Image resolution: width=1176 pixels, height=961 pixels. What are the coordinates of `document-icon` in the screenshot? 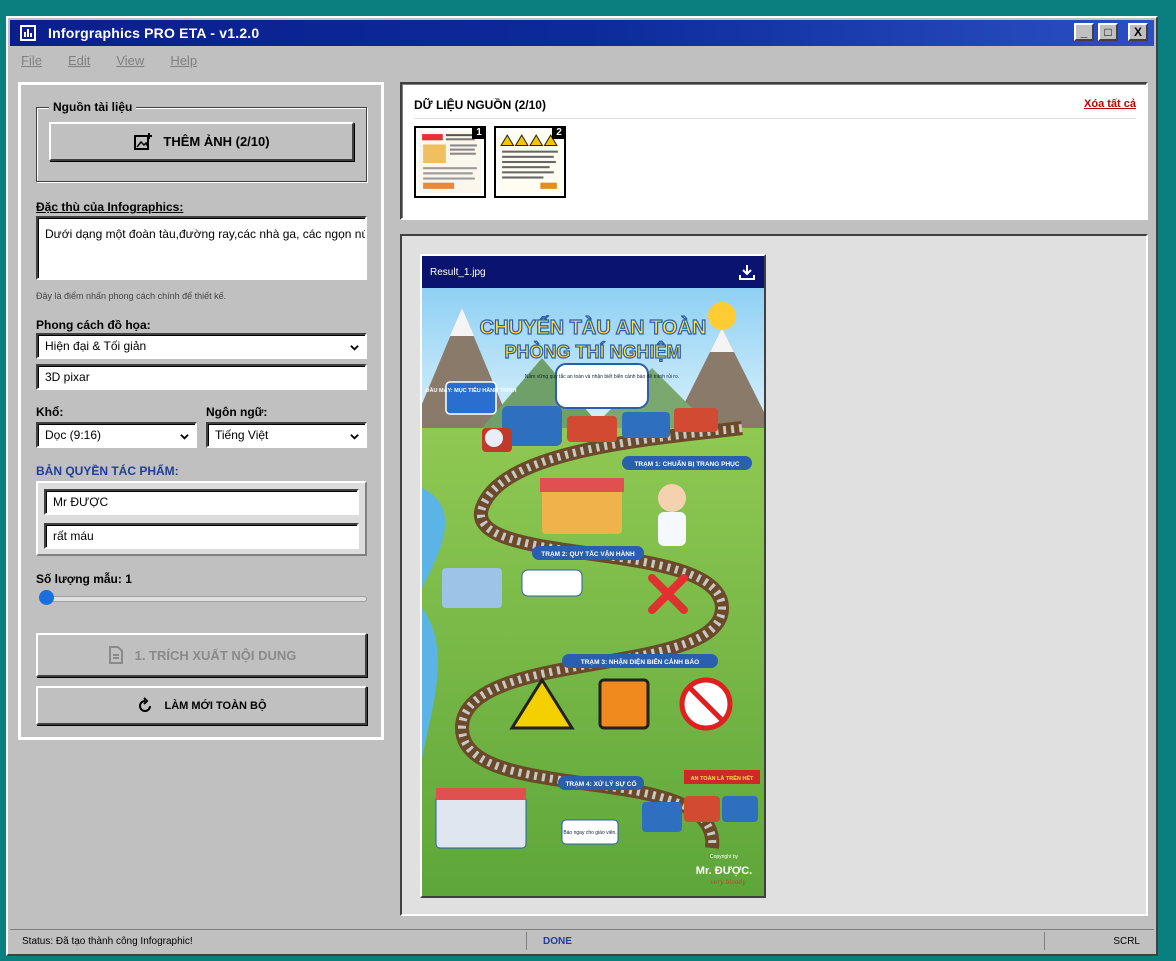 It's located at (115, 655).